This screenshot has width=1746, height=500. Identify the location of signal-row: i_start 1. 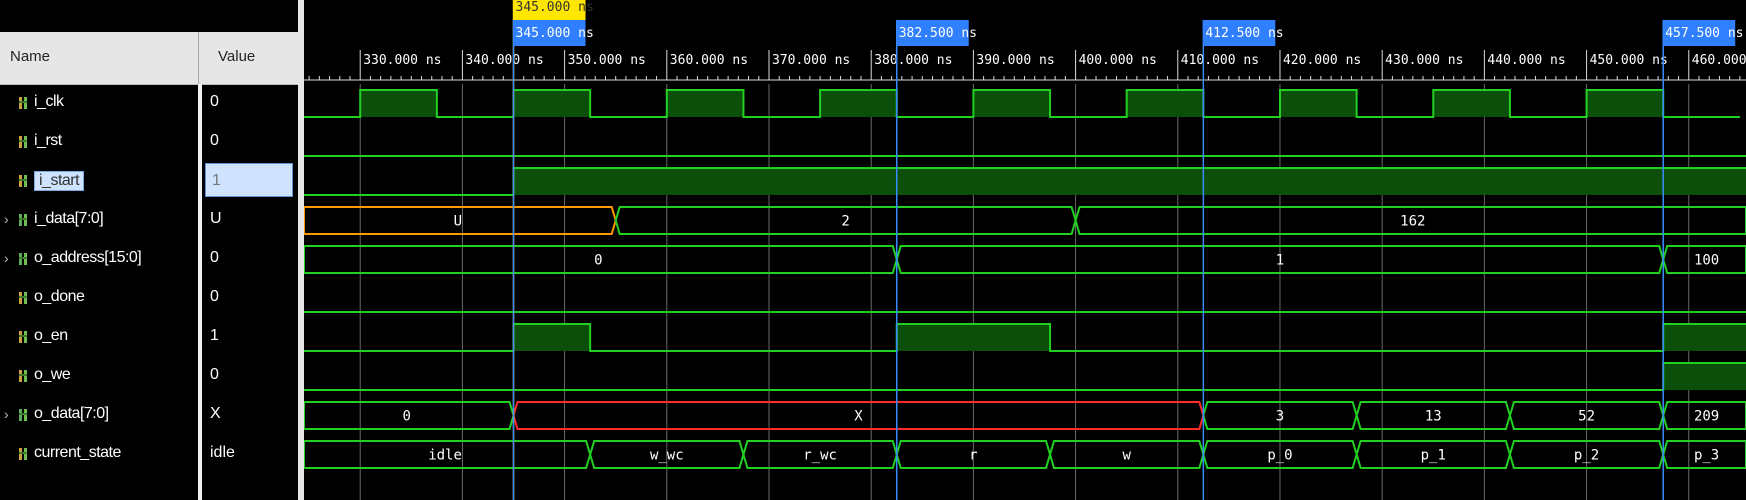
(149, 181).